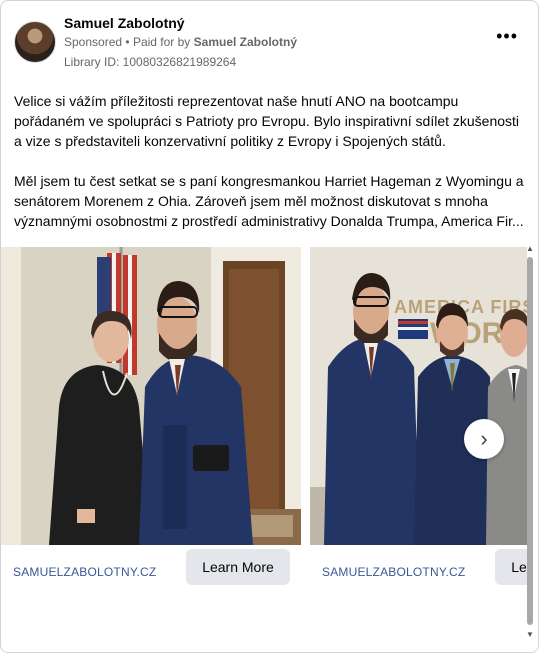  What do you see at coordinates (238, 567) in the screenshot?
I see `card-1-learn-more-button: Learn More` at bounding box center [238, 567].